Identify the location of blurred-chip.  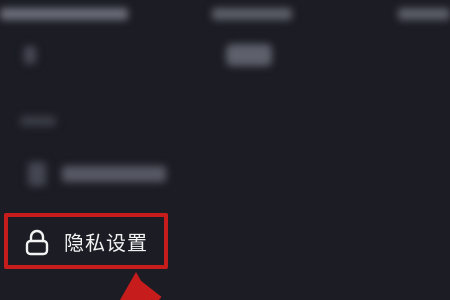
(249, 55).